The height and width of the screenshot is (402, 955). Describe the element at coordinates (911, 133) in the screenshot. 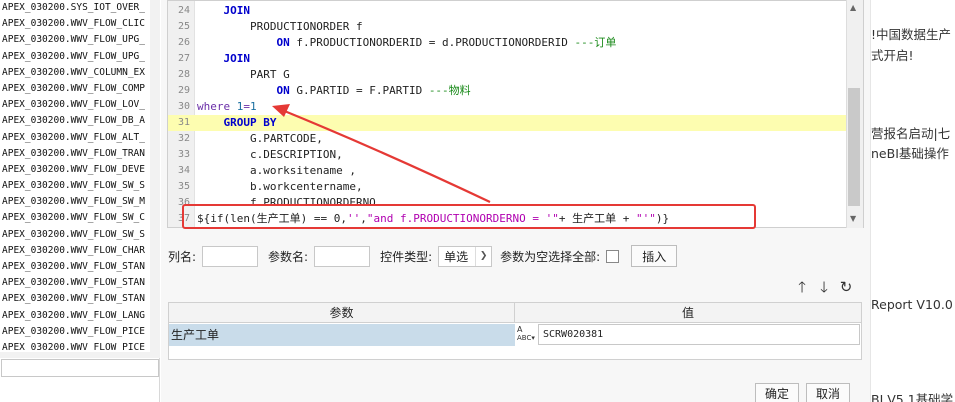

I see `background-text: 营报名启动|七` at that location.